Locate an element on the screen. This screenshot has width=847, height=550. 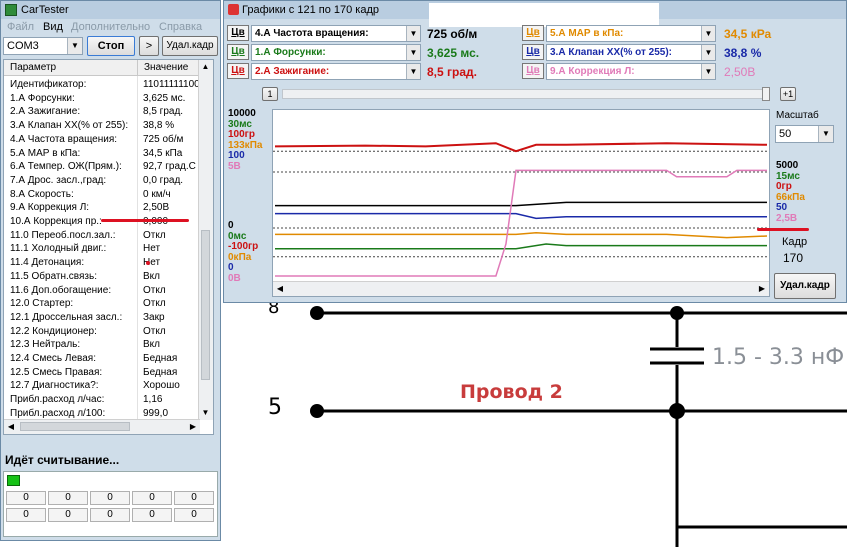
series-select-6: 9.А Коррекция Л: ▼ is located at coordinates (631, 71).